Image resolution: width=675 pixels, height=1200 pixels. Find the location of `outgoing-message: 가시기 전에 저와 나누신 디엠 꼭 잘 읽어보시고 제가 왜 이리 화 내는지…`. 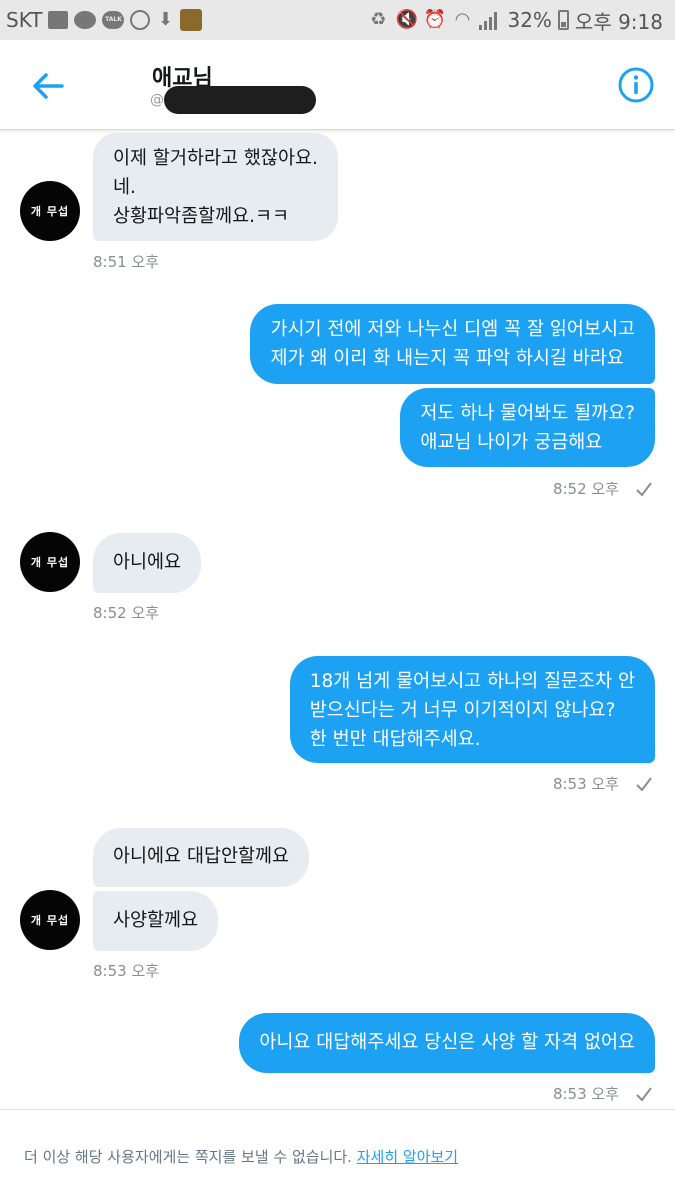

outgoing-message: 가시기 전에 저와 나누신 디엠 꼭 잘 읽어보시고 제가 왜 이리 화 내는지… is located at coordinates (452, 344).